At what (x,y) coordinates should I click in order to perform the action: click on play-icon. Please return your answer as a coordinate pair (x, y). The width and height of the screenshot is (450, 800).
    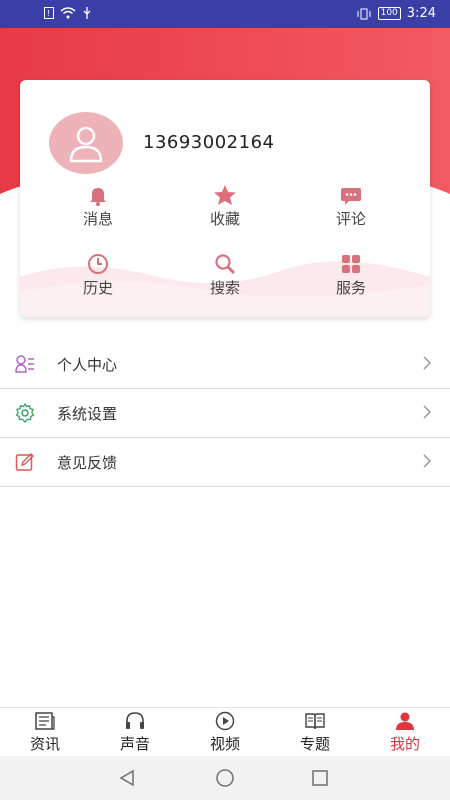
    Looking at the image, I should click on (225, 721).